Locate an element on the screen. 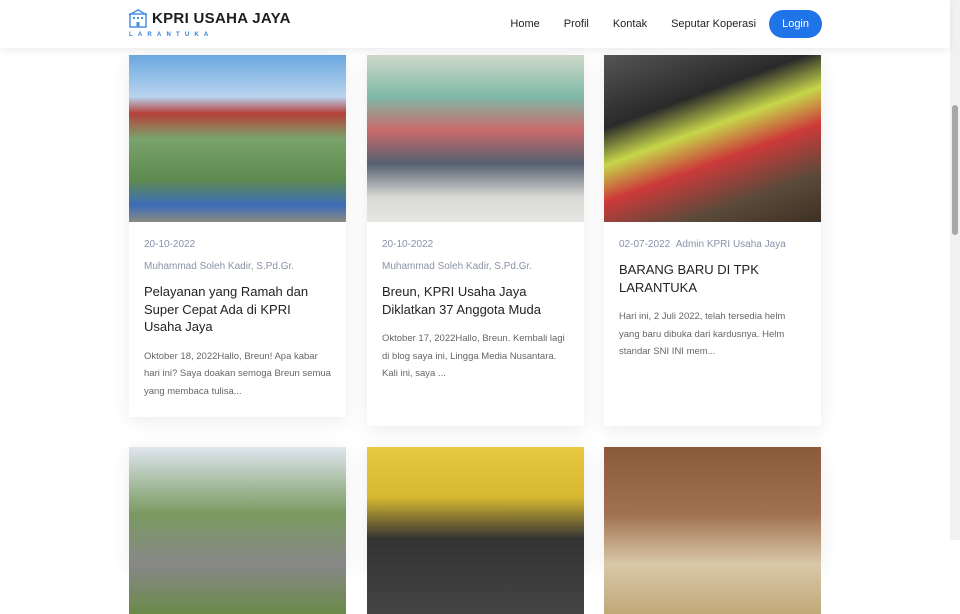 This screenshot has height=614, width=960. scrollbar-thumb is located at coordinates (955, 170).